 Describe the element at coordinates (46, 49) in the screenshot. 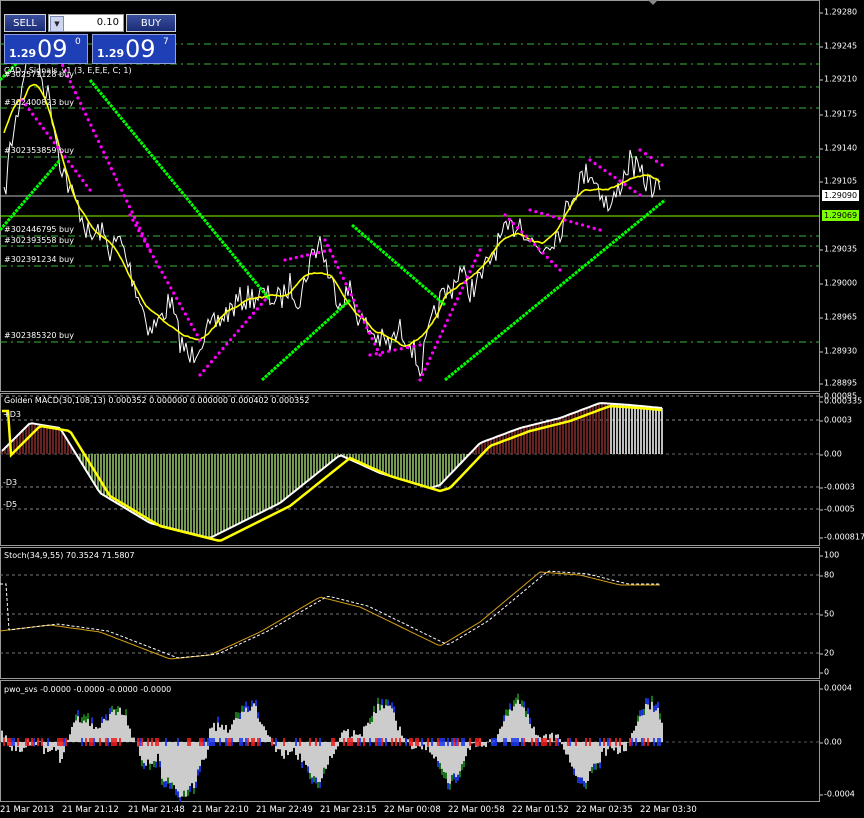

I see `bid-quote-button: 1.29 09 0` at that location.